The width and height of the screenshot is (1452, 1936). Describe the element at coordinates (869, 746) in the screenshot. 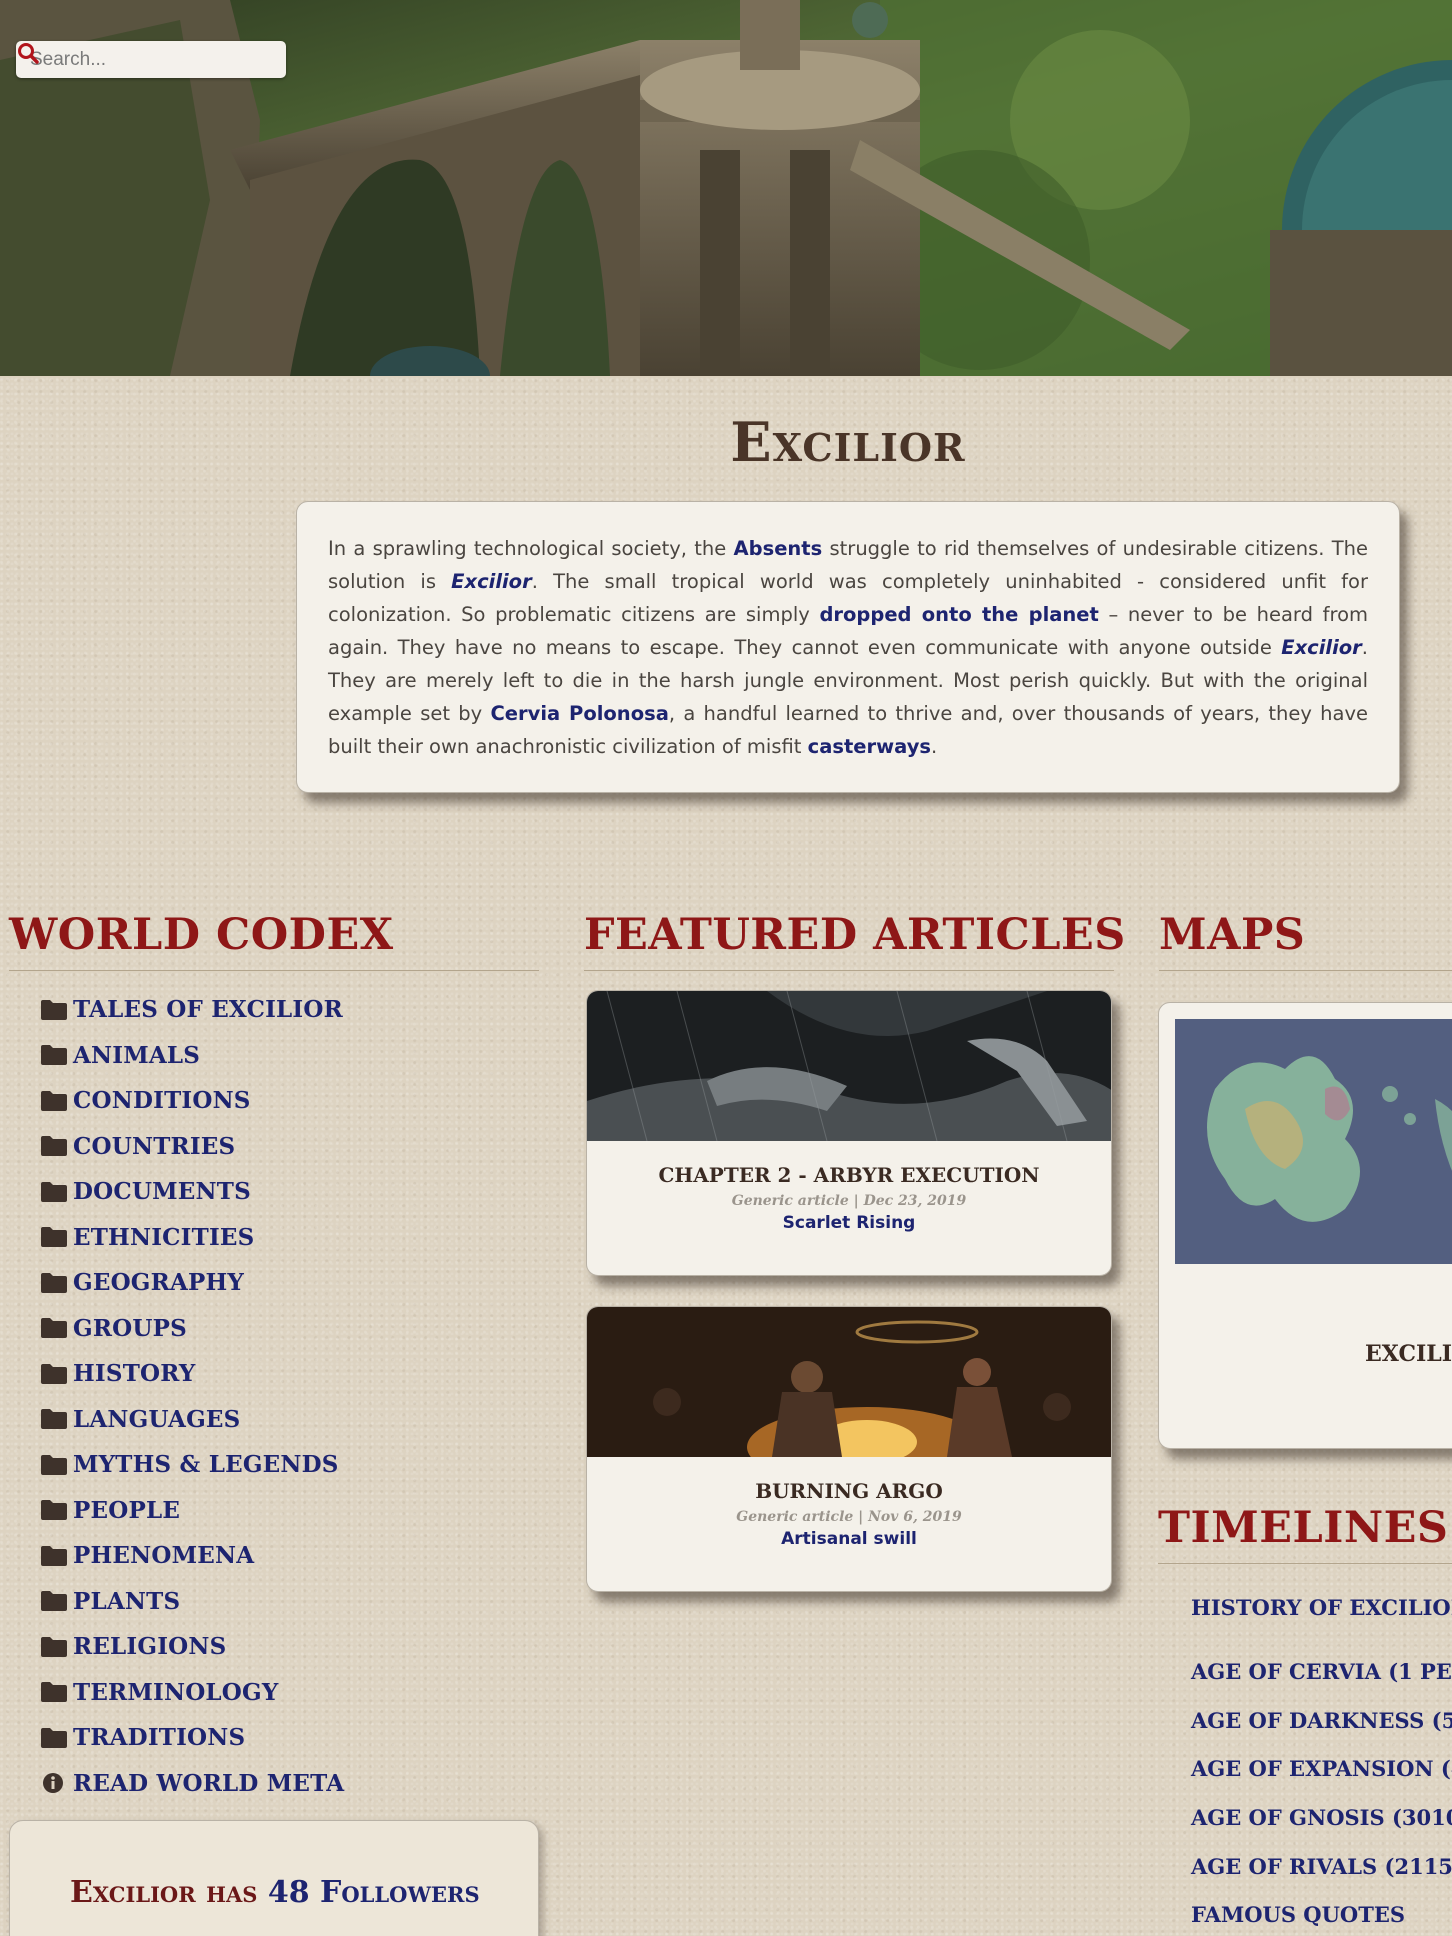

I see `casterways-link: casterways` at that location.